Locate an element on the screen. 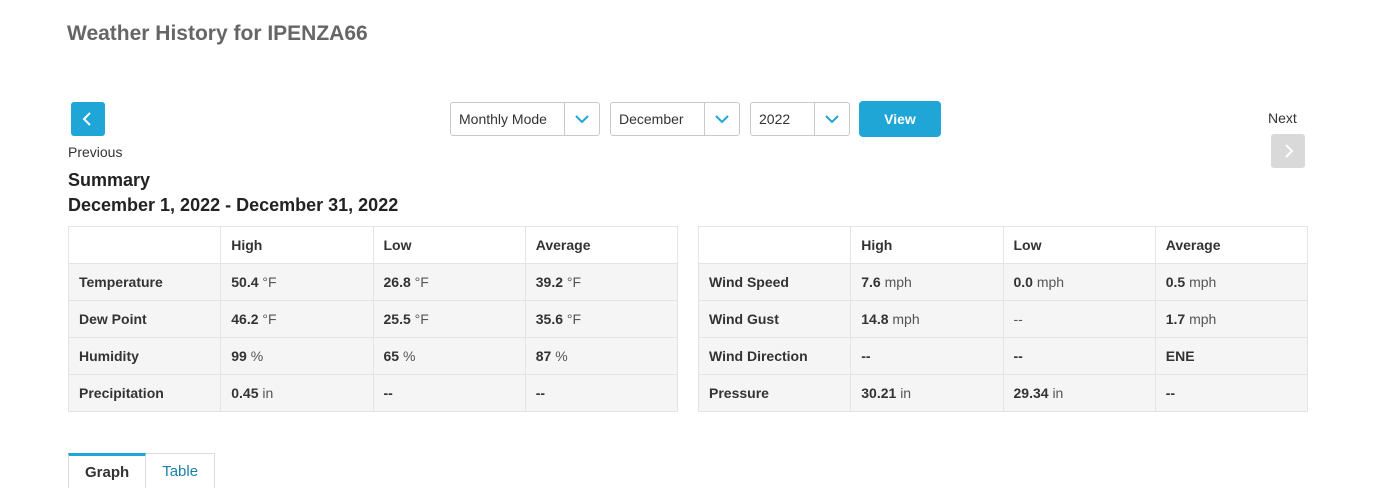 The height and width of the screenshot is (488, 1384). cell-average: 0.5 mph is located at coordinates (1231, 282).